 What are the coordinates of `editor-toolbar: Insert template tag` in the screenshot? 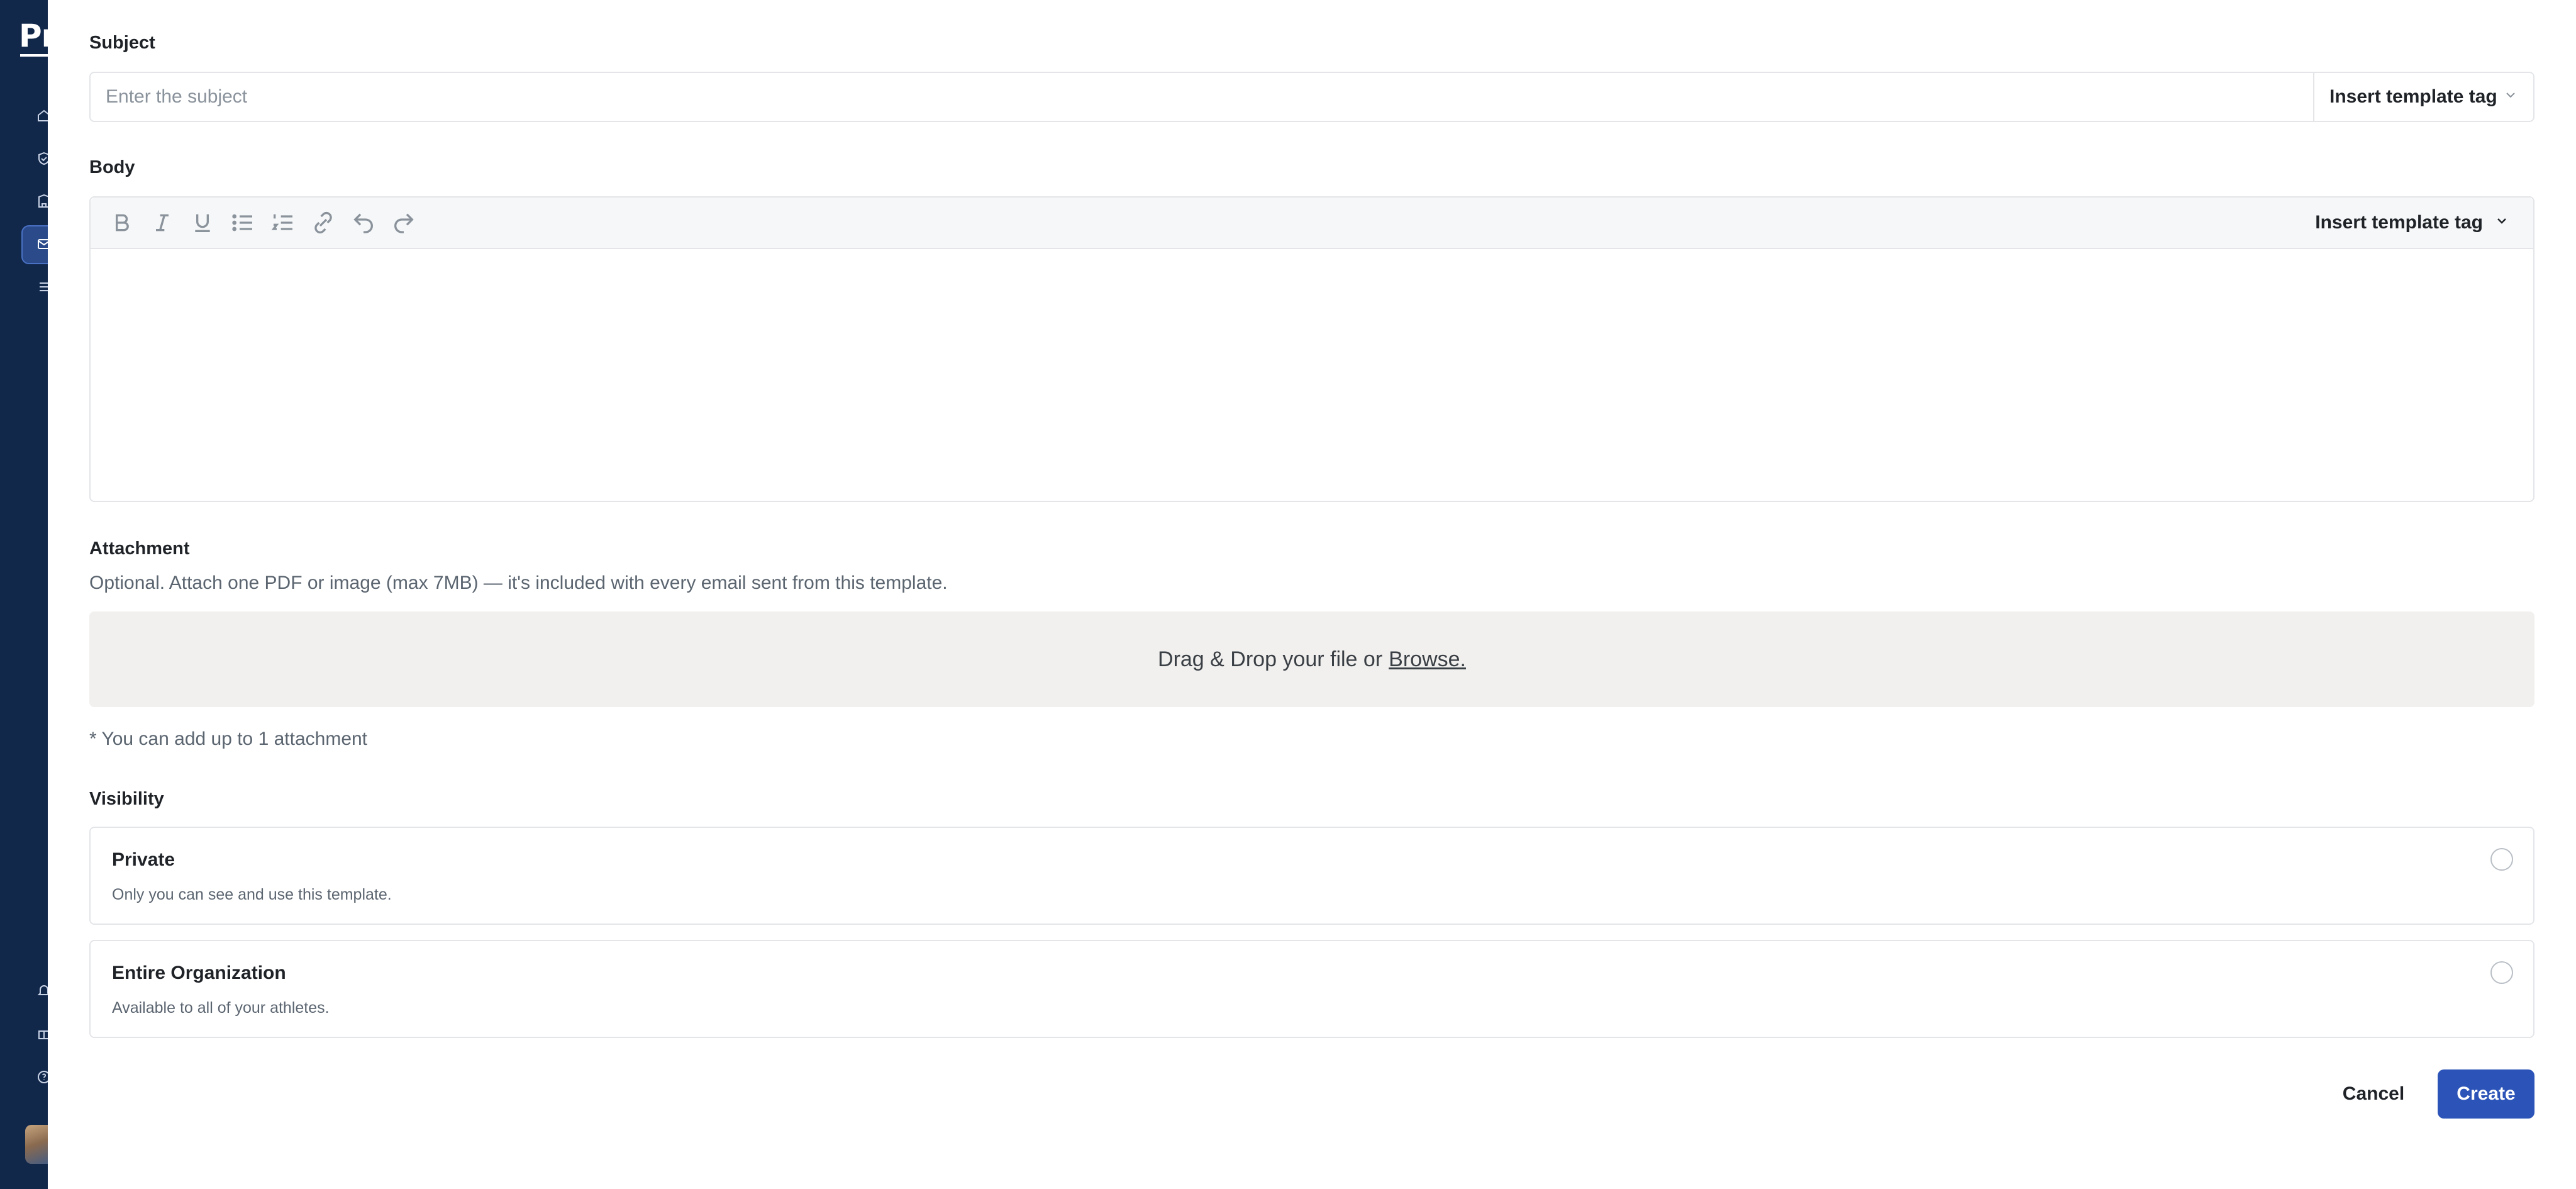 It's located at (1312, 223).